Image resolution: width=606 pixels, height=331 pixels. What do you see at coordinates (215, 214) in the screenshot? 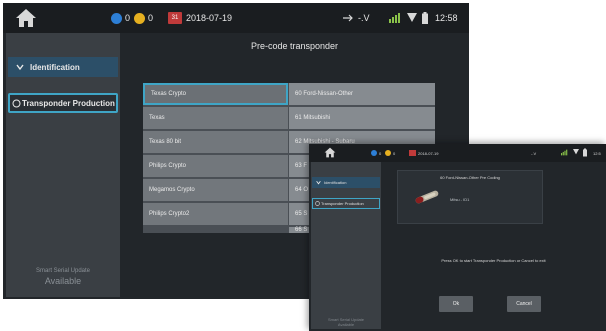
I see `list-item-philips-crypto2: Philips Crypto2` at bounding box center [215, 214].